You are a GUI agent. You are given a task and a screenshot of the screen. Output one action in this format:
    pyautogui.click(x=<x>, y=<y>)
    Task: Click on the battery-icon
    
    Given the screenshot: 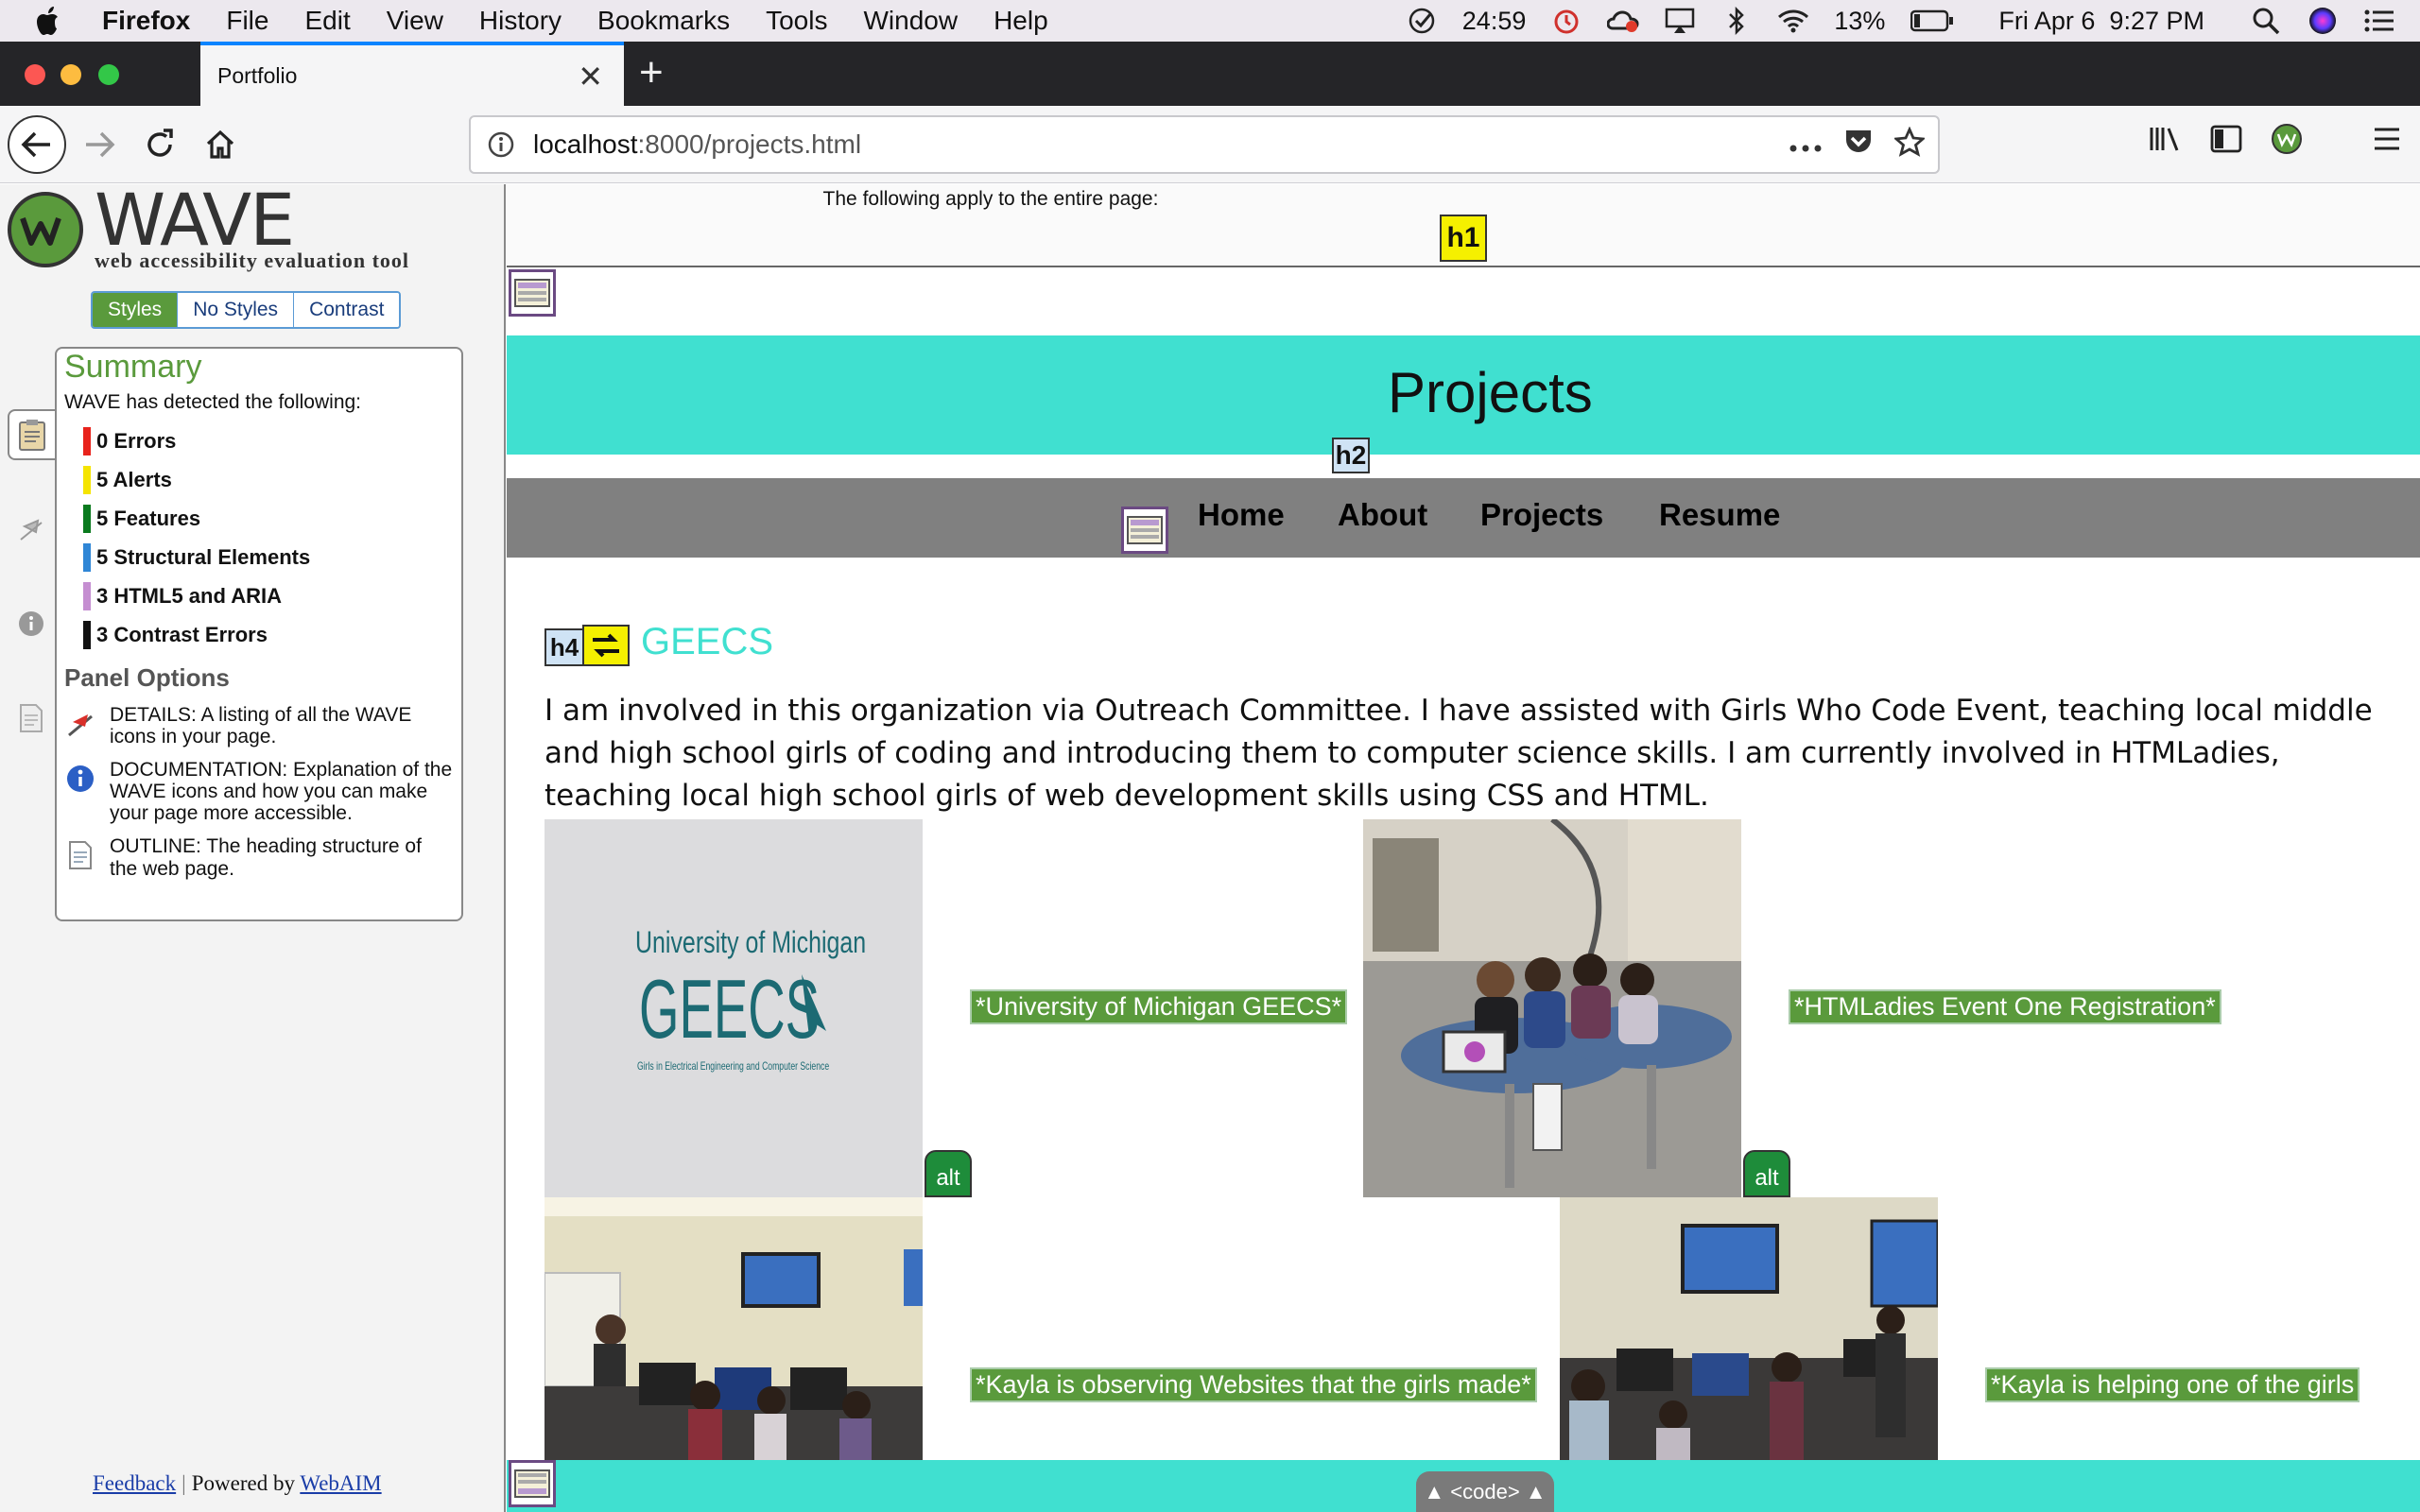 What is the action you would take?
    pyautogui.click(x=1932, y=21)
    